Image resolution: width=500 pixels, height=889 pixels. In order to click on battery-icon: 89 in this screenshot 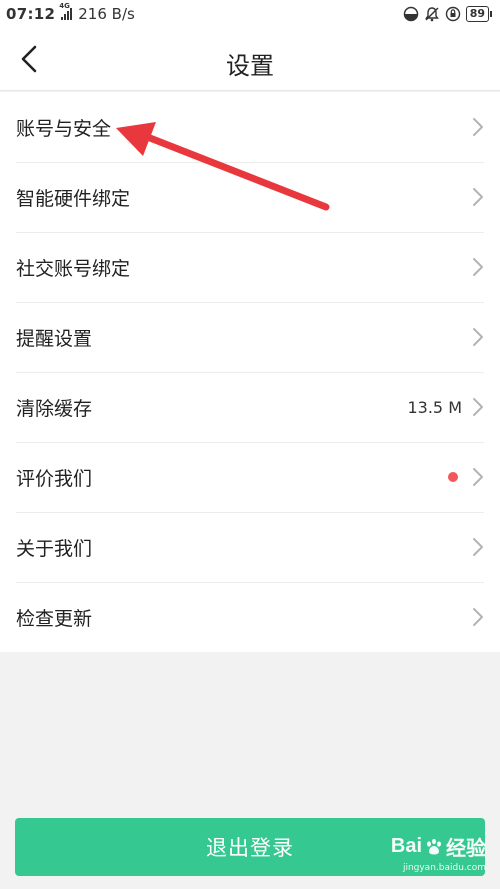, I will do `click(479, 14)`.